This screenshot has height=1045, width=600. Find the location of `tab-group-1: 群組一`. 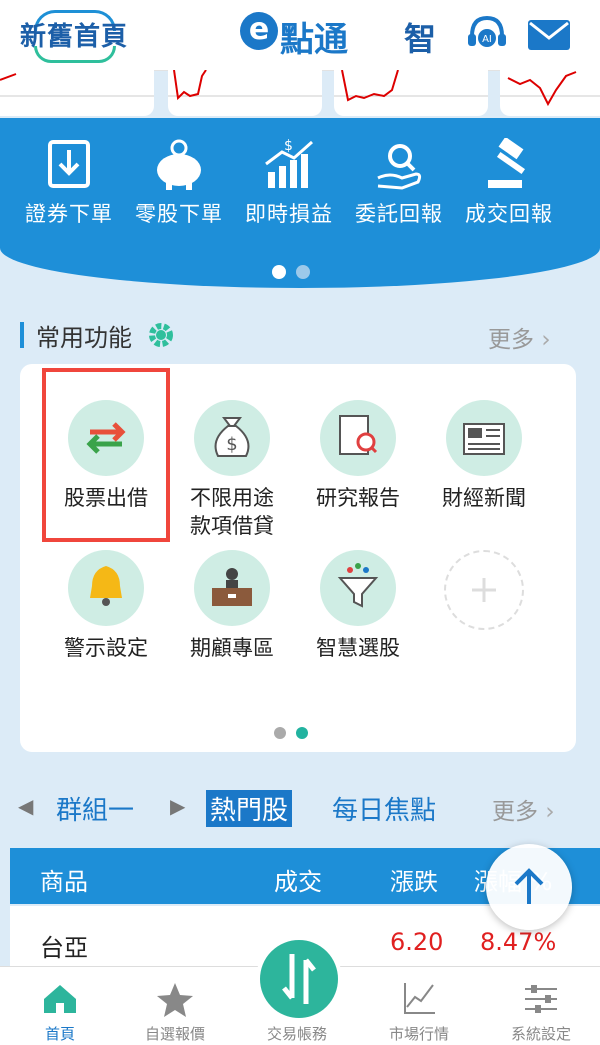

tab-group-1: 群組一 is located at coordinates (95, 808).